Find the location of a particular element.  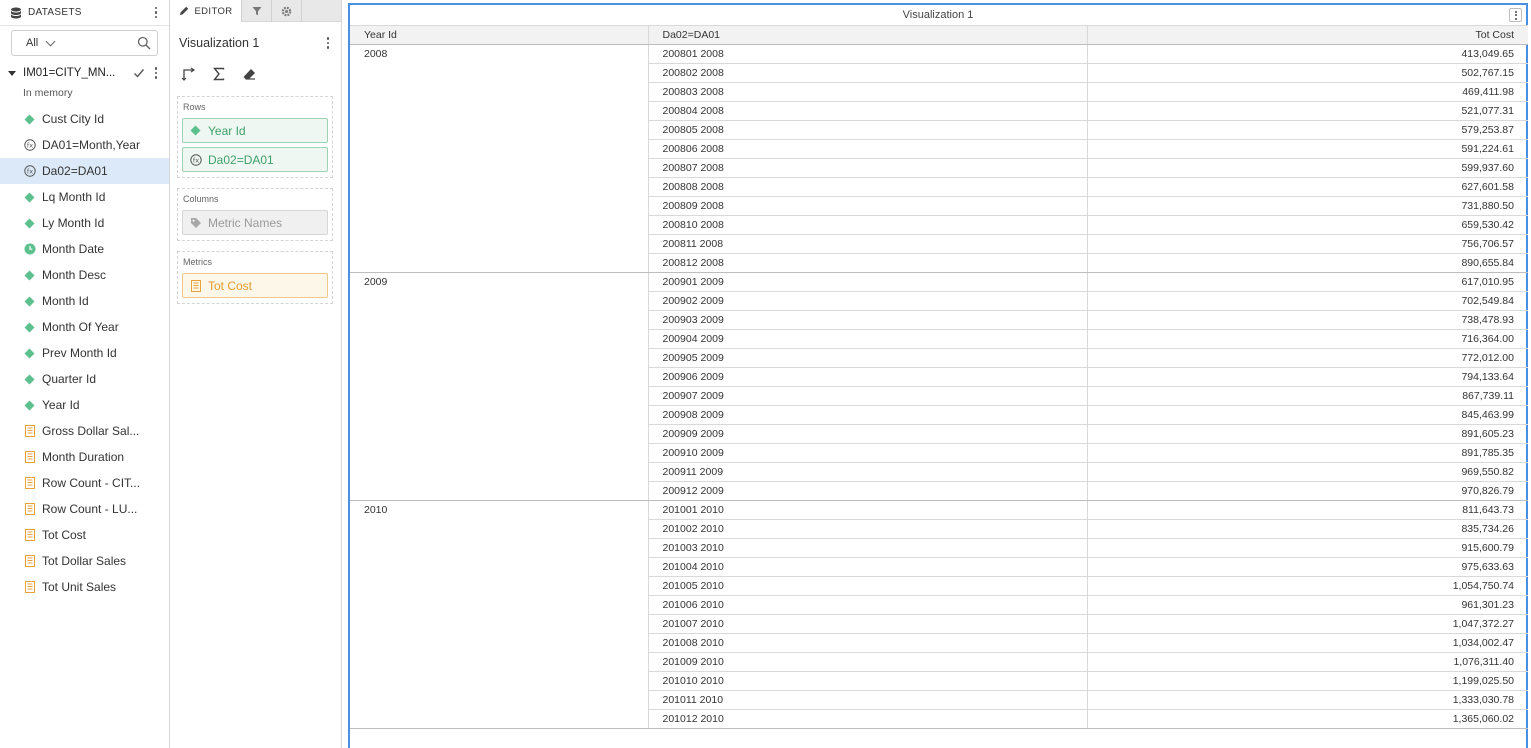

period-cell: 200811 2008 is located at coordinates (868, 244).